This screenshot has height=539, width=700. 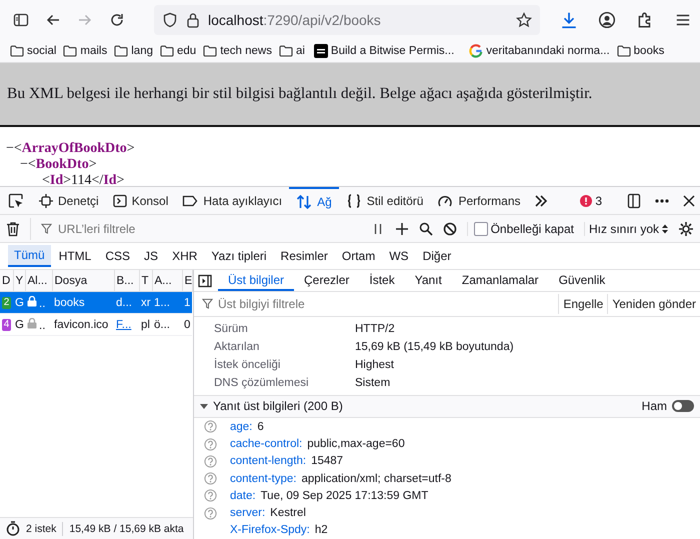 I want to click on raw-toggle, so click(x=683, y=406).